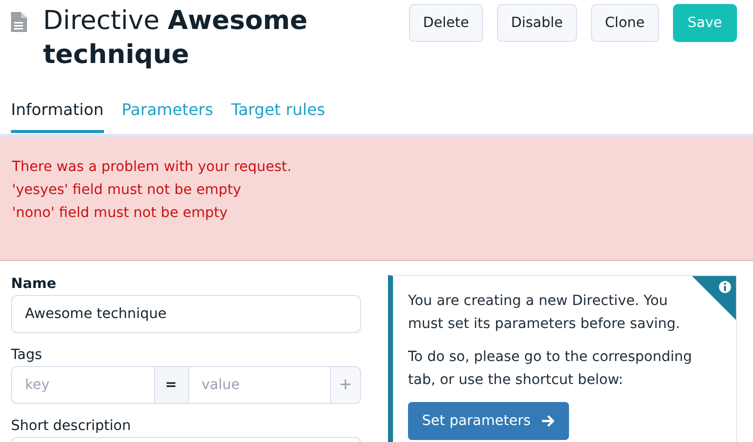  I want to click on field-label: Name, so click(34, 284).